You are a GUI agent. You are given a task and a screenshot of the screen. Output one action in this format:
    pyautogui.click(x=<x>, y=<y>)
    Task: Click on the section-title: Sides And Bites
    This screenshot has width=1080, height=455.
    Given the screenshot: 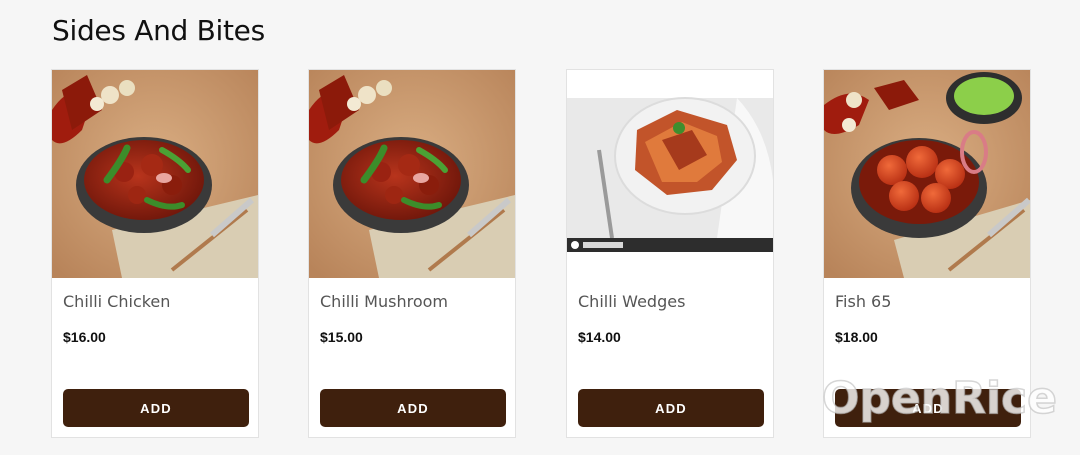 What is the action you would take?
    pyautogui.click(x=158, y=30)
    